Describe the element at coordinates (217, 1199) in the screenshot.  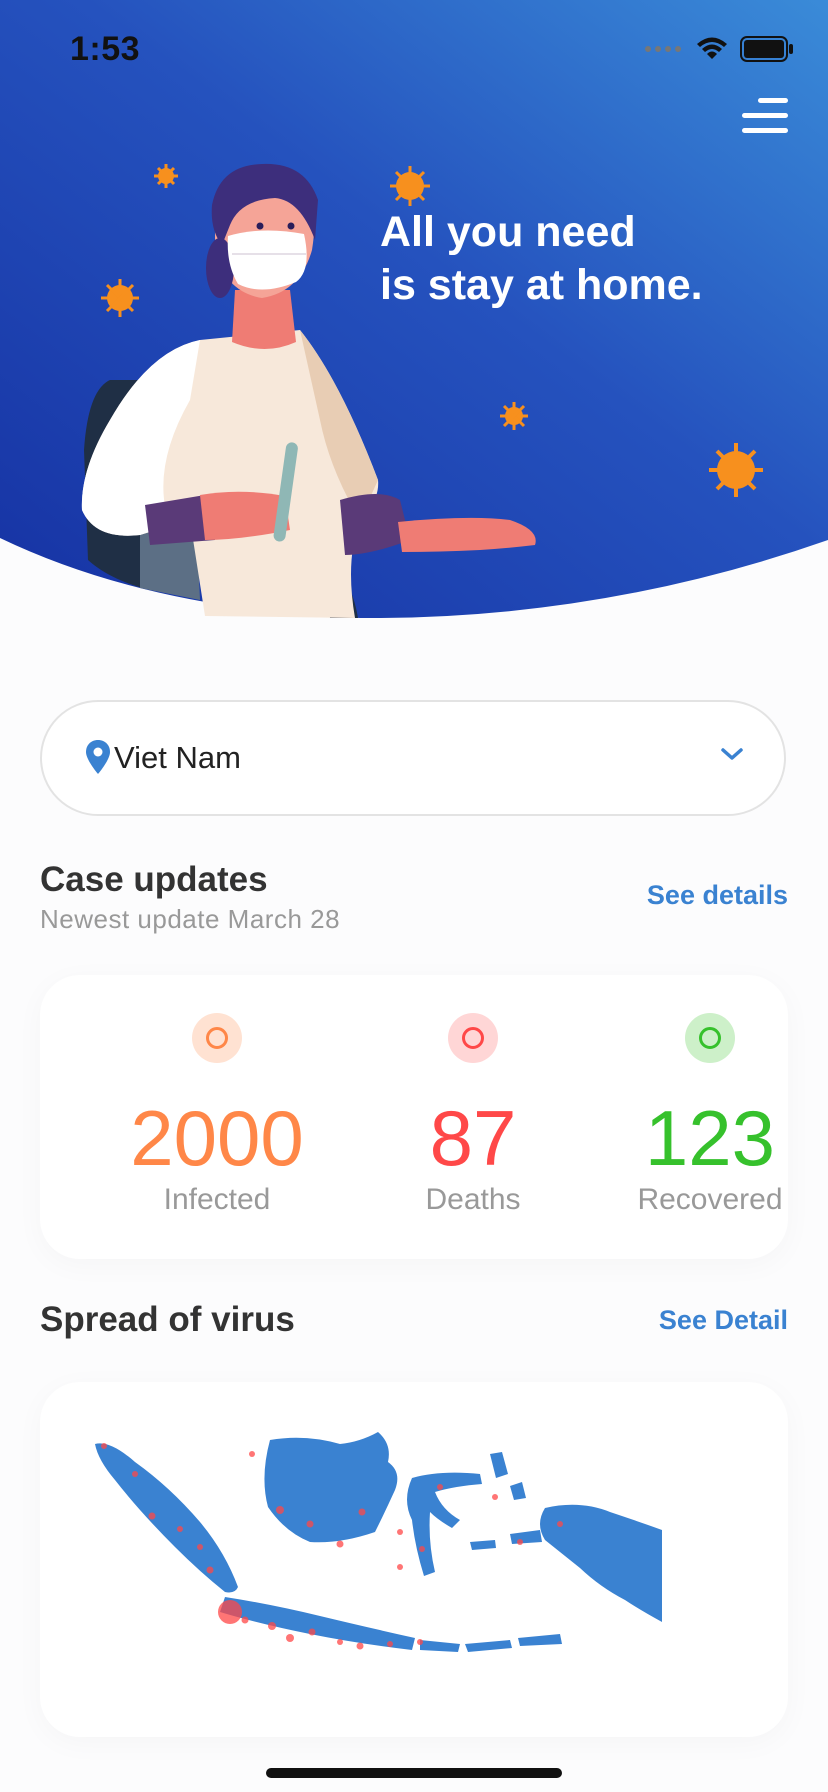
I see `infected-label: Infected` at that location.